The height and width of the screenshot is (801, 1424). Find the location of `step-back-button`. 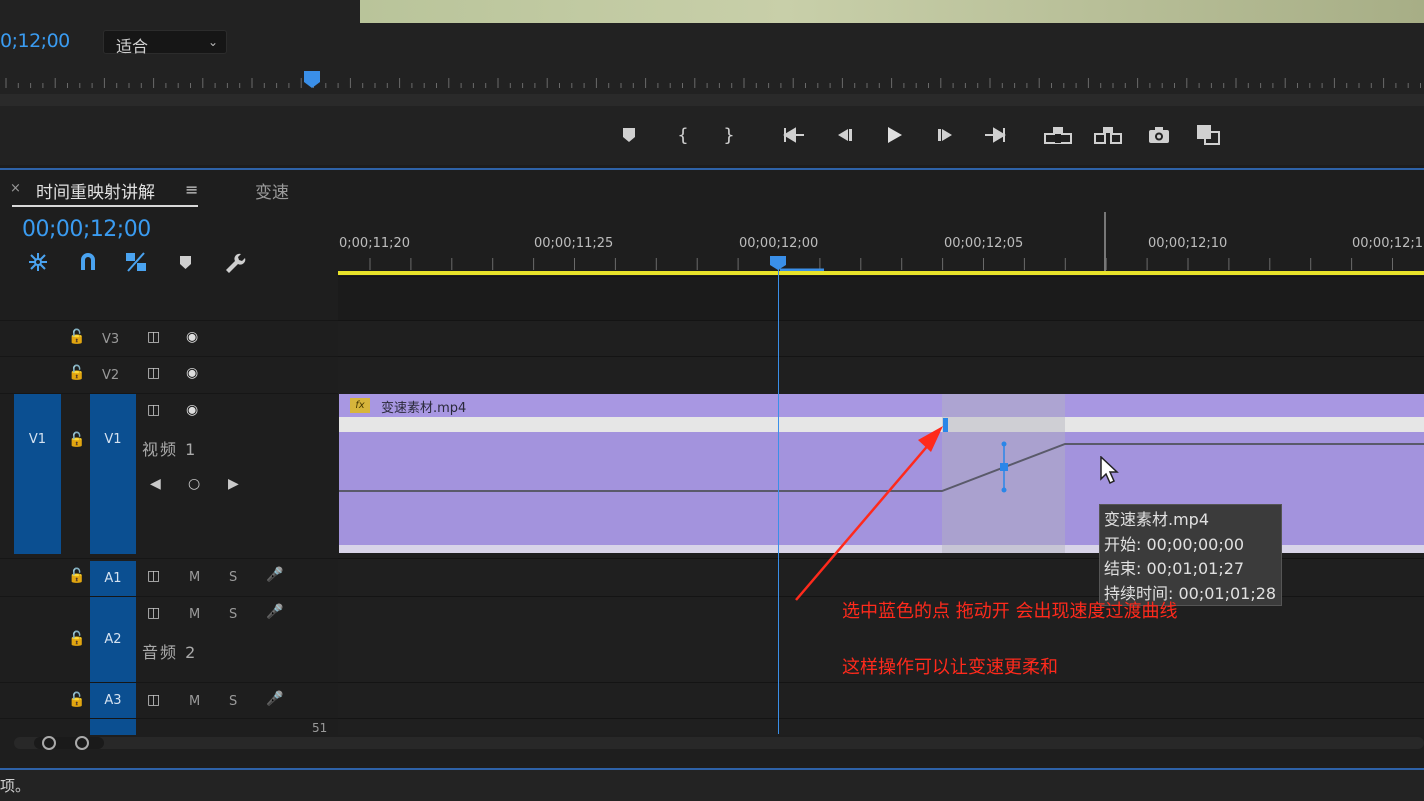

step-back-button is located at coordinates (844, 135).